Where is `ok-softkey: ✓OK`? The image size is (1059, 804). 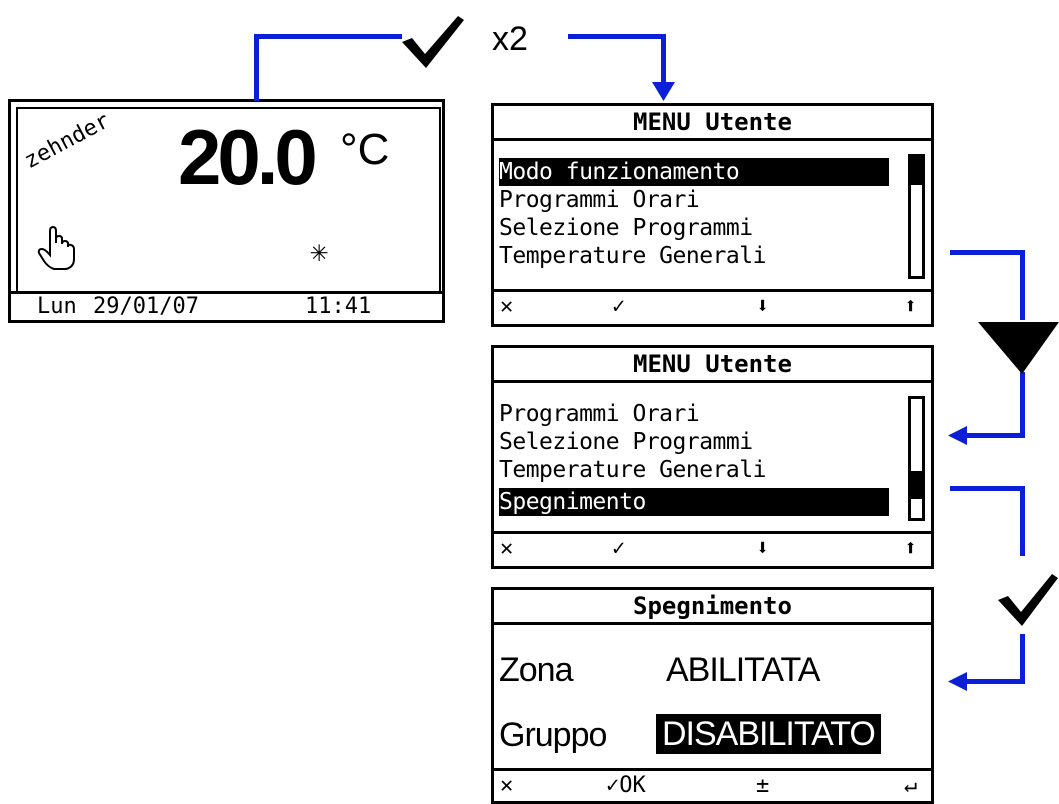 ok-softkey: ✓OK is located at coordinates (626, 785).